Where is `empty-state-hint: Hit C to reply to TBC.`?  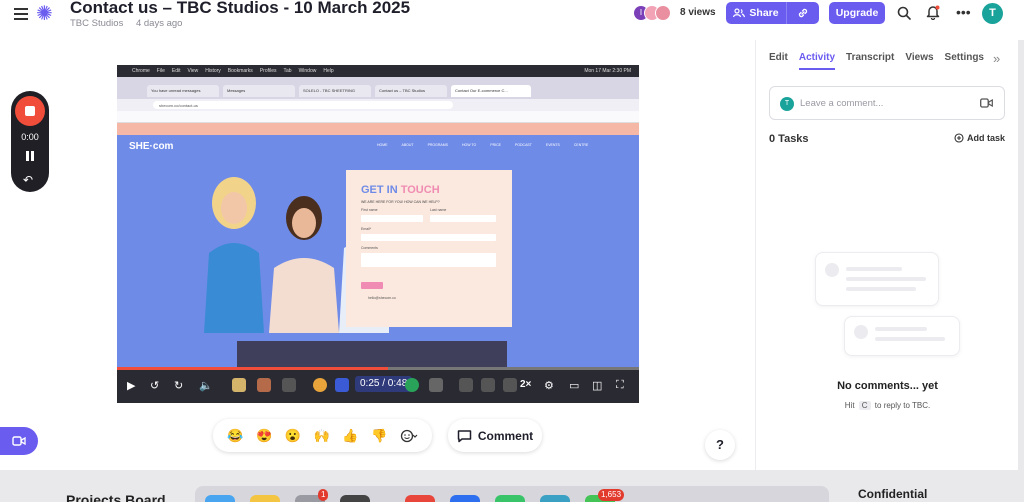
empty-state-hint: Hit C to reply to TBC. is located at coordinates (887, 405).